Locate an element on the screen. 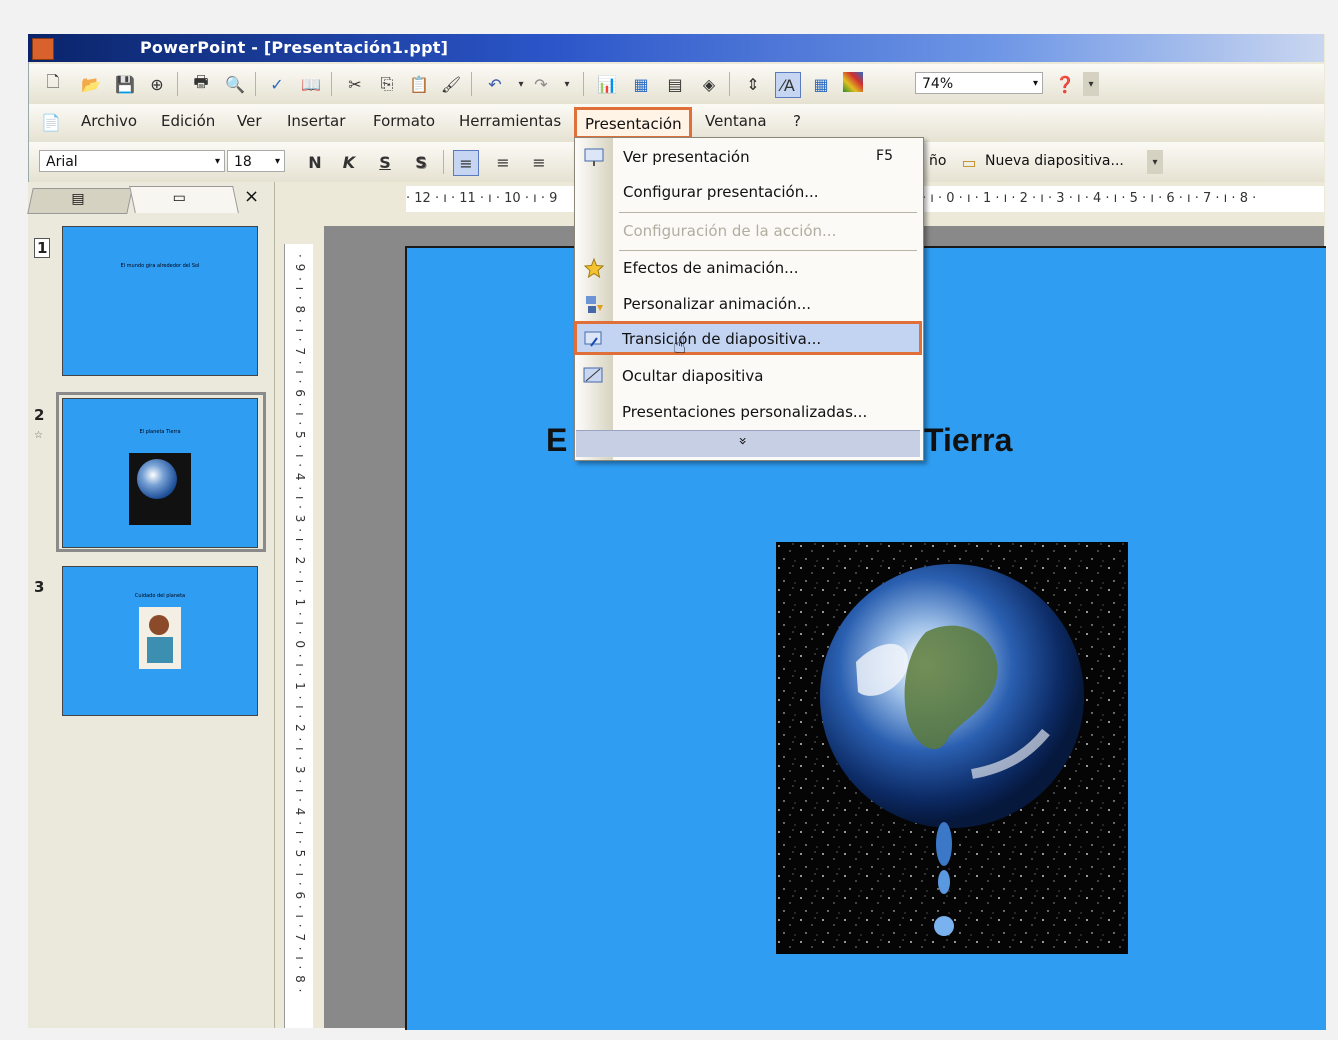  expand-all-icon: ⇕ is located at coordinates (753, 84).